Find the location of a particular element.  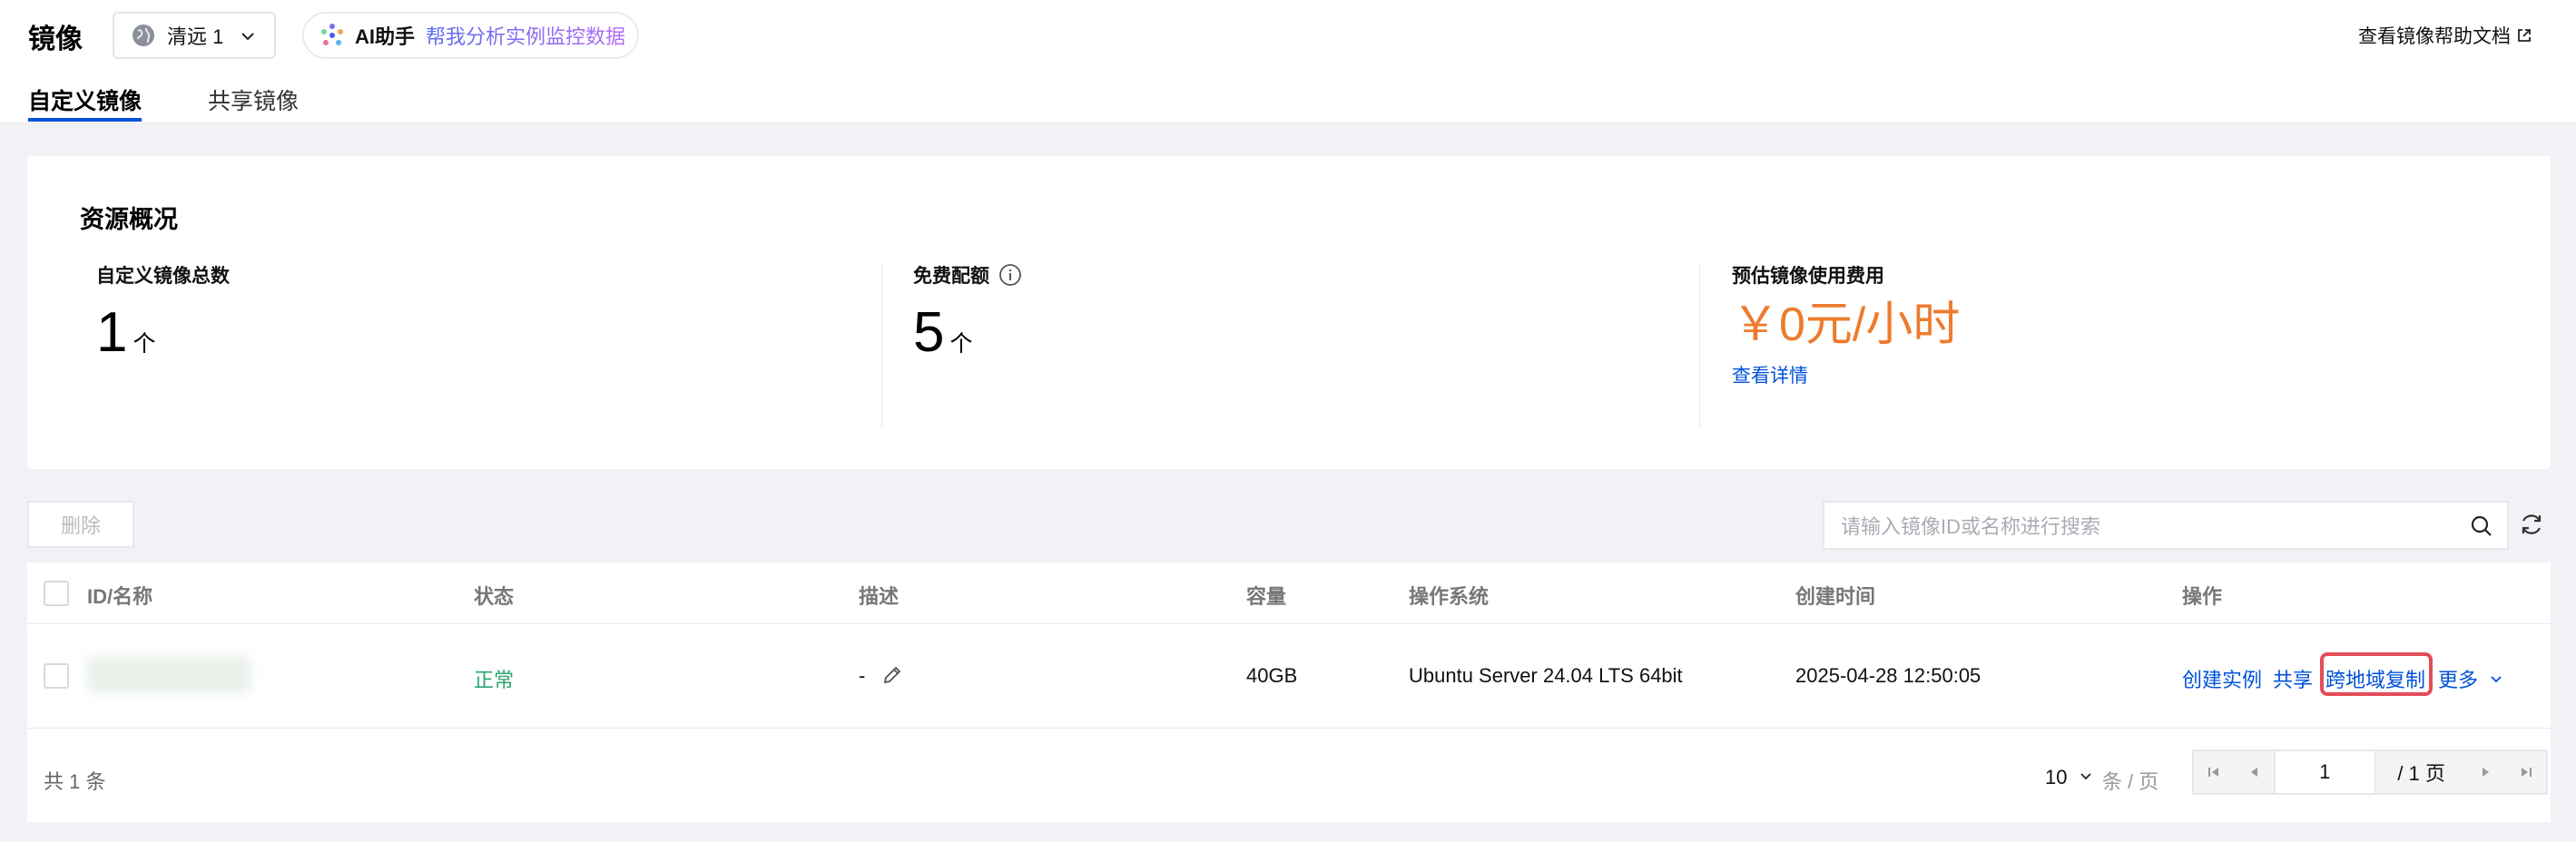

stat-cost-value: ￥0元/小时 is located at coordinates (1846, 325).